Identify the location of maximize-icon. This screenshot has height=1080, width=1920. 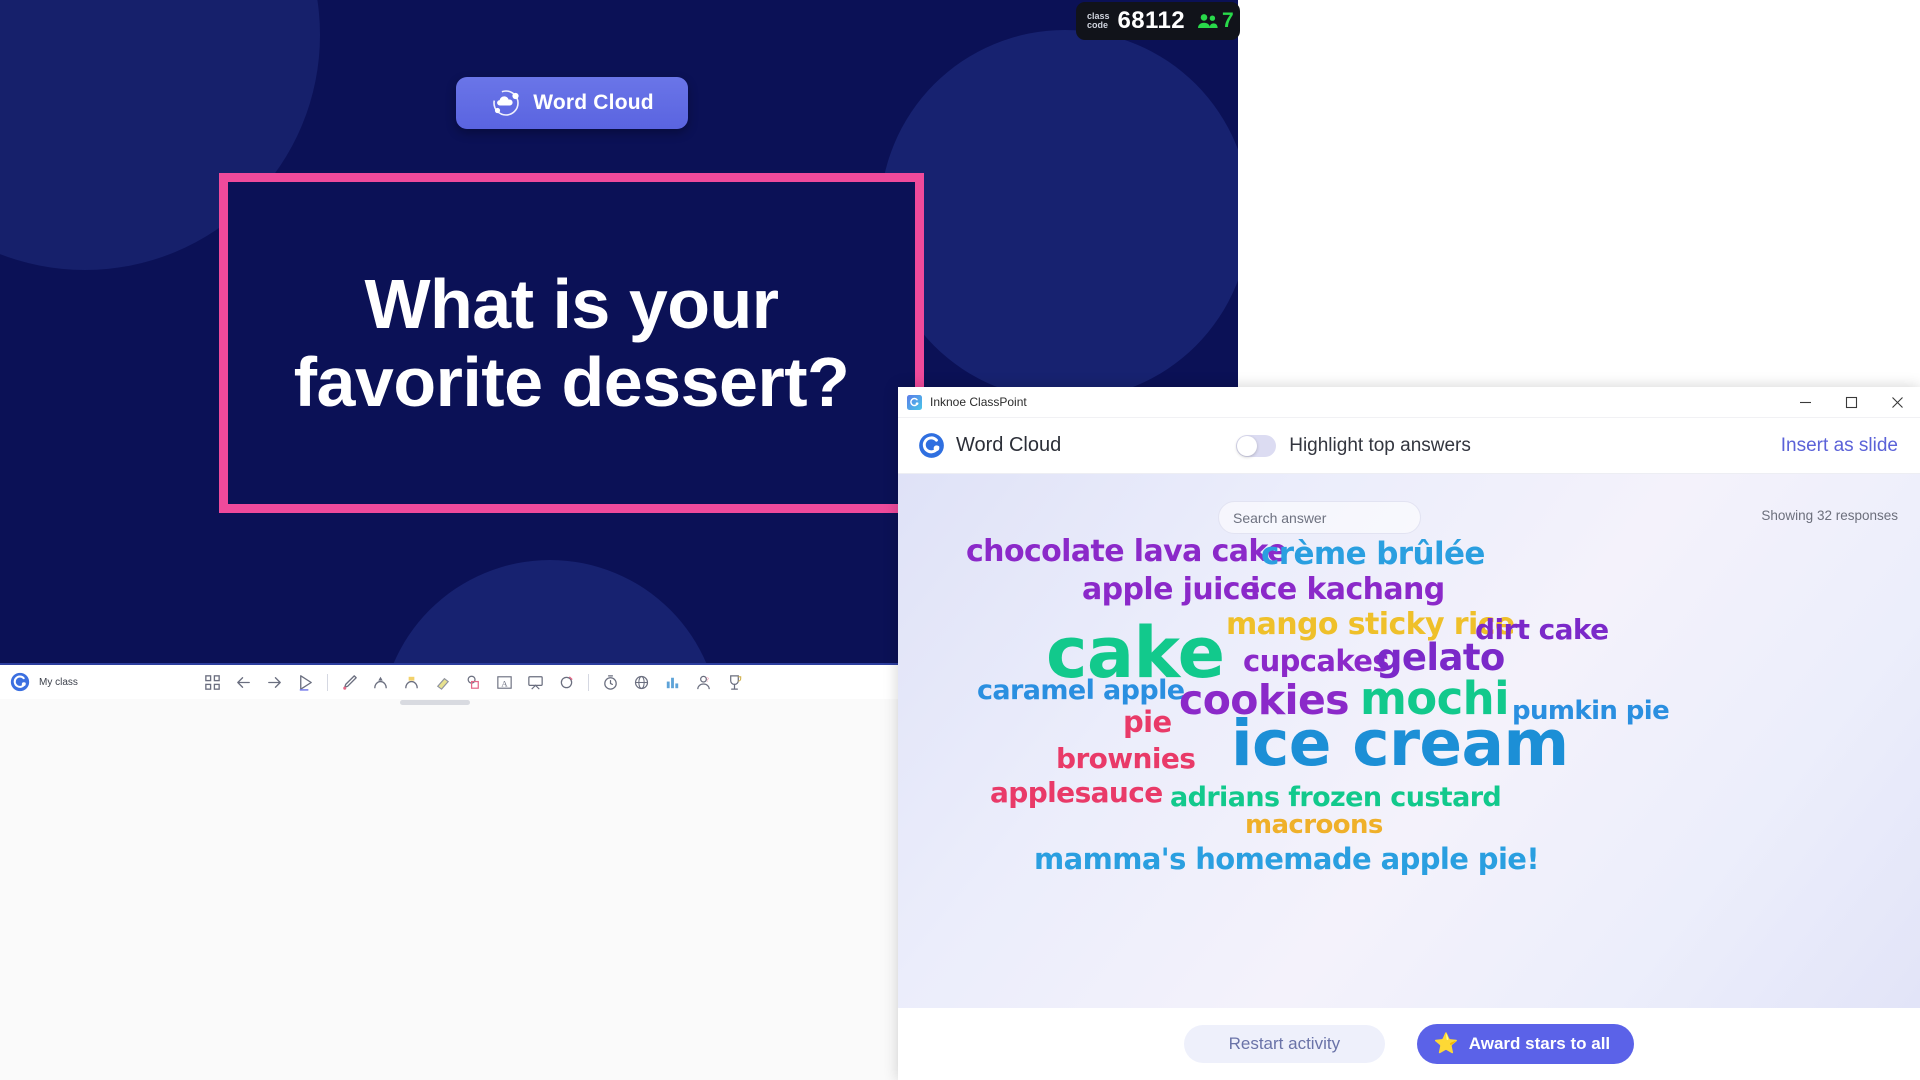
(1851, 402).